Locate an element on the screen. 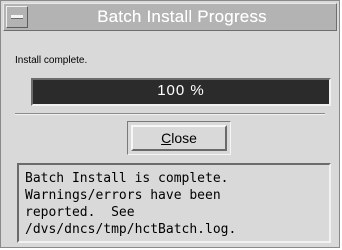 The width and height of the screenshot is (342, 250). message-line: /dvs/dncs/tmp/hctBatch.log. is located at coordinates (131, 229).